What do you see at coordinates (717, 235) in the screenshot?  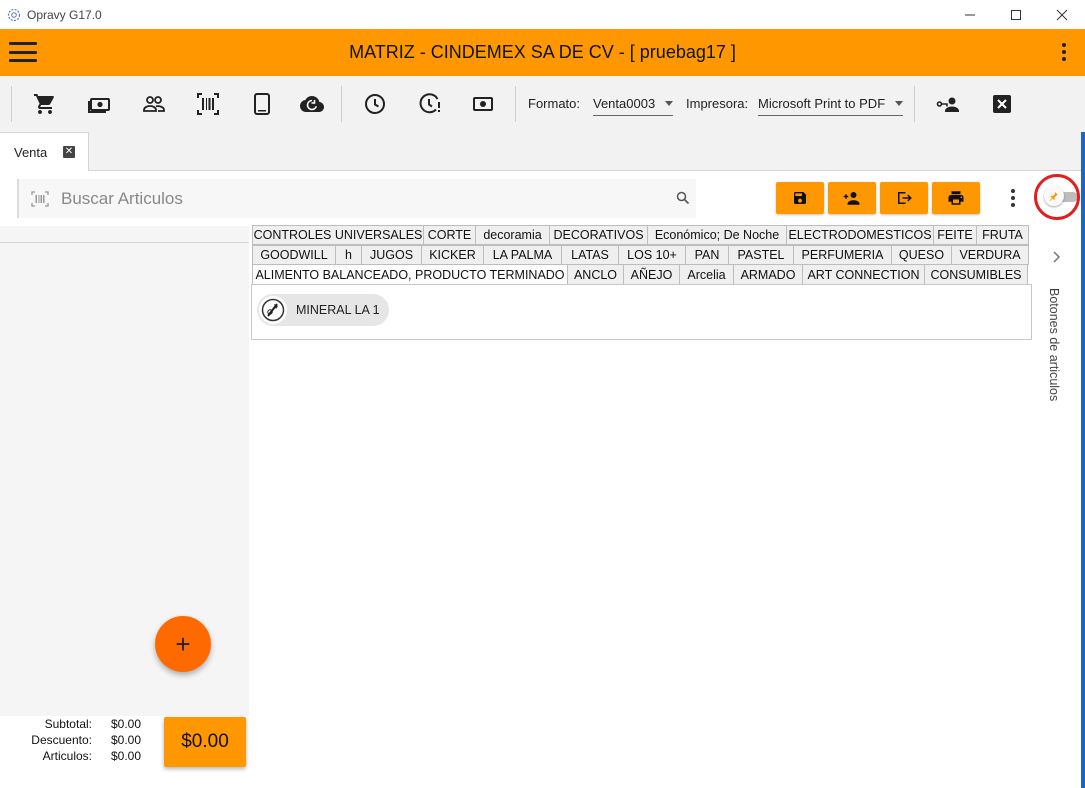 I see `category-tab: Económico; De Noche` at bounding box center [717, 235].